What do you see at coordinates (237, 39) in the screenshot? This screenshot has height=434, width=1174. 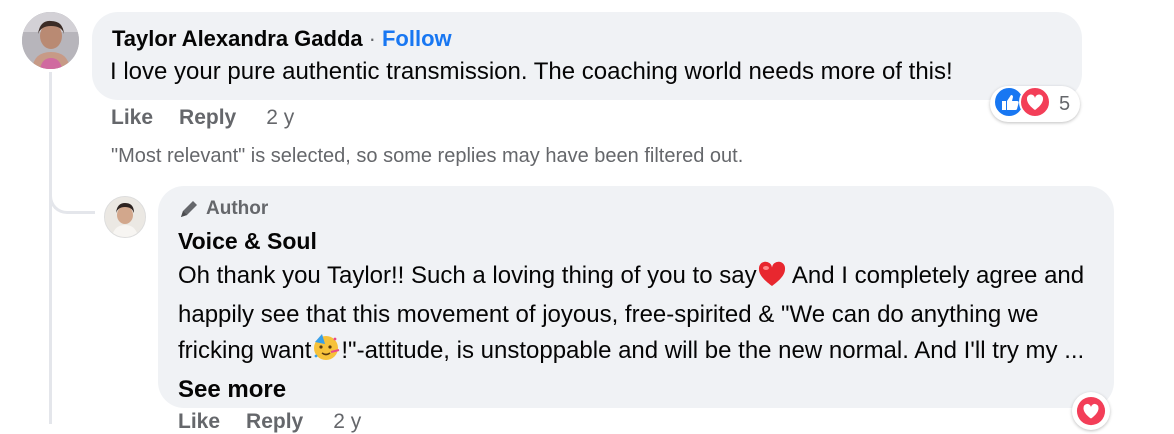 I see `comment-author-name: Taylor Alexandra Gadda` at bounding box center [237, 39].